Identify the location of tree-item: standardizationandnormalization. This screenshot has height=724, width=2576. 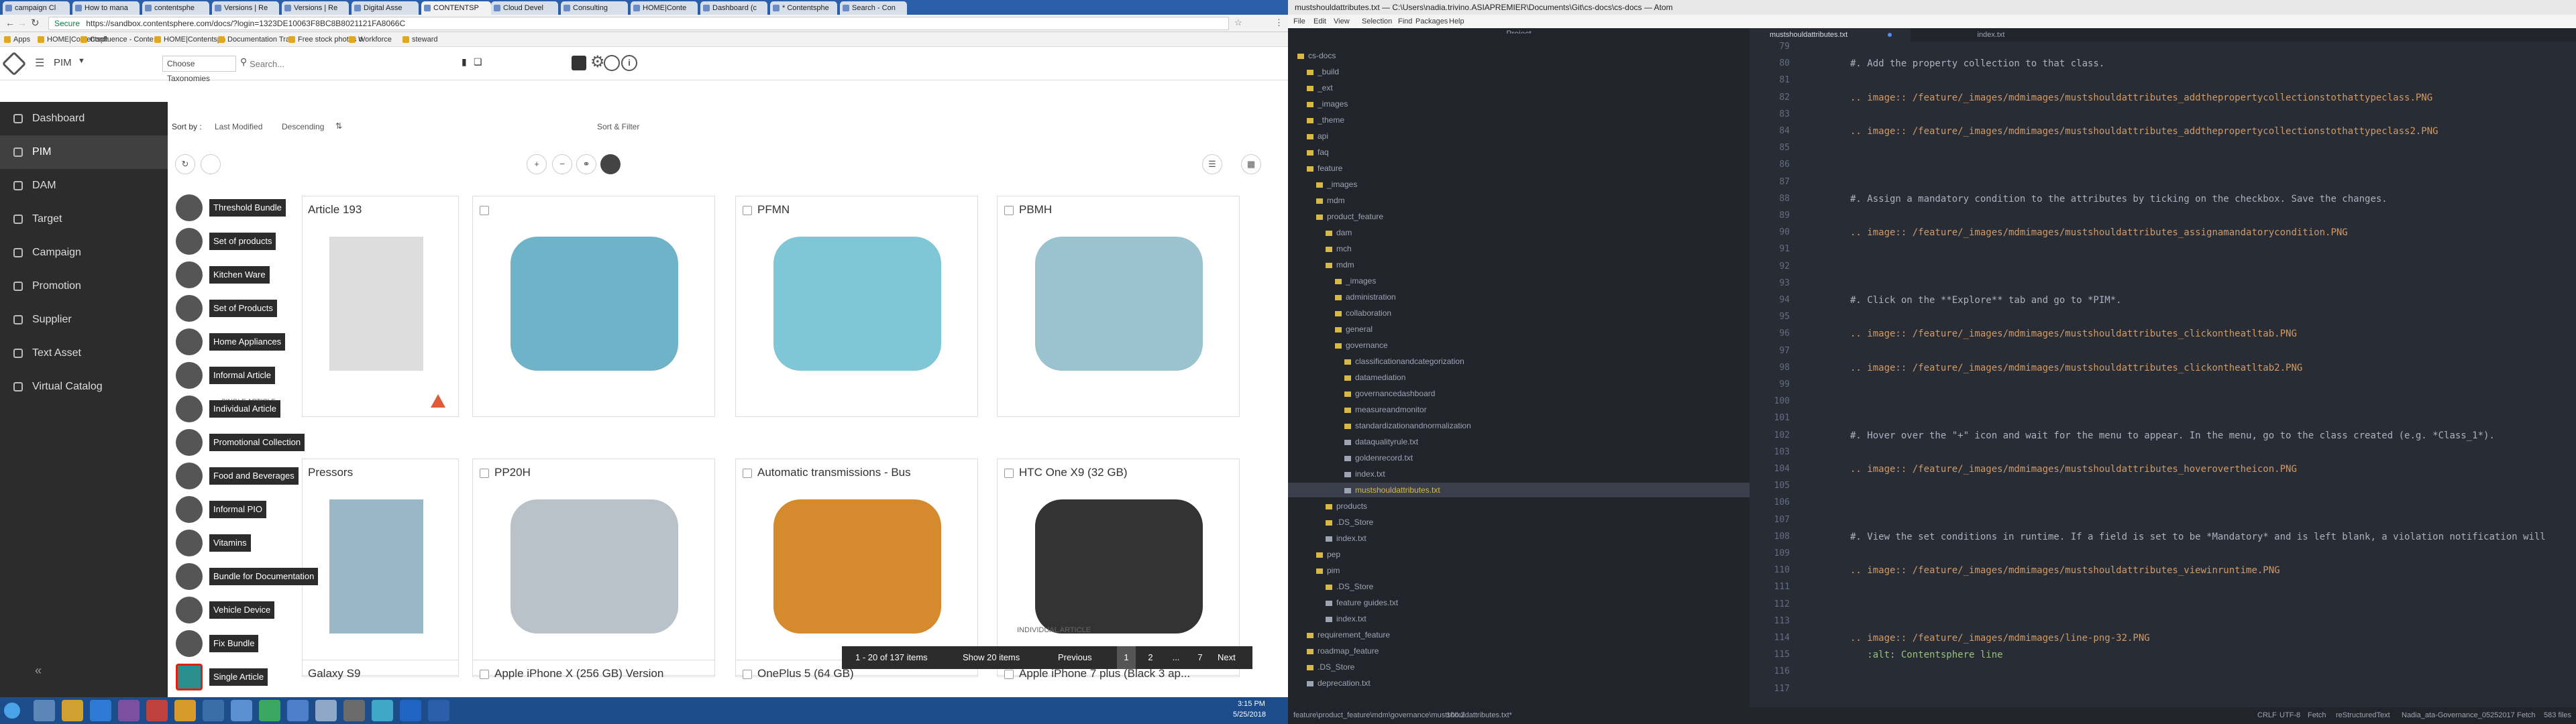
(1519, 426).